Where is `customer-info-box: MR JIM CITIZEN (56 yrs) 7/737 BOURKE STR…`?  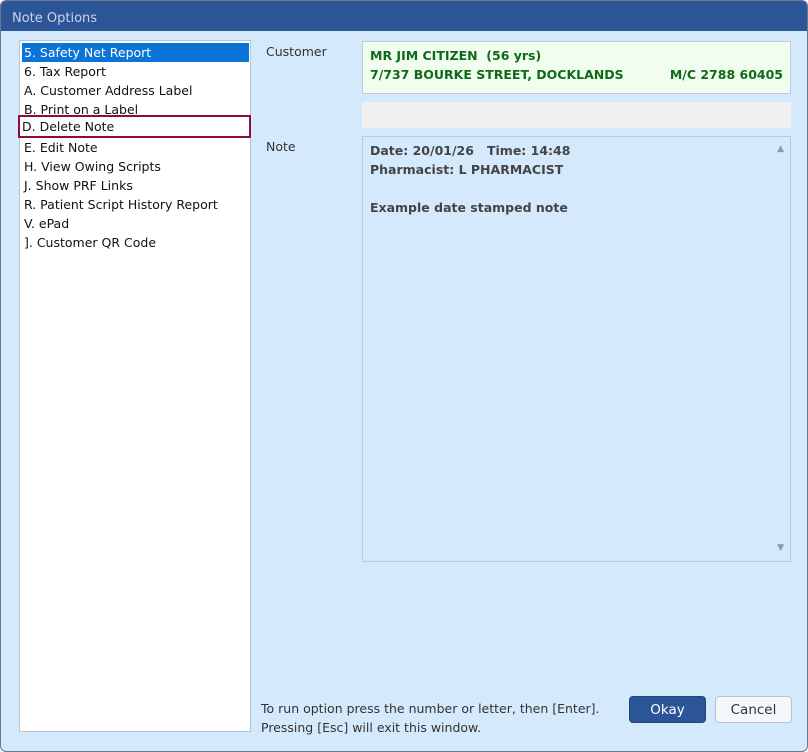 customer-info-box: MR JIM CITIZEN (56 yrs) 7/737 BOURKE STR… is located at coordinates (576, 67).